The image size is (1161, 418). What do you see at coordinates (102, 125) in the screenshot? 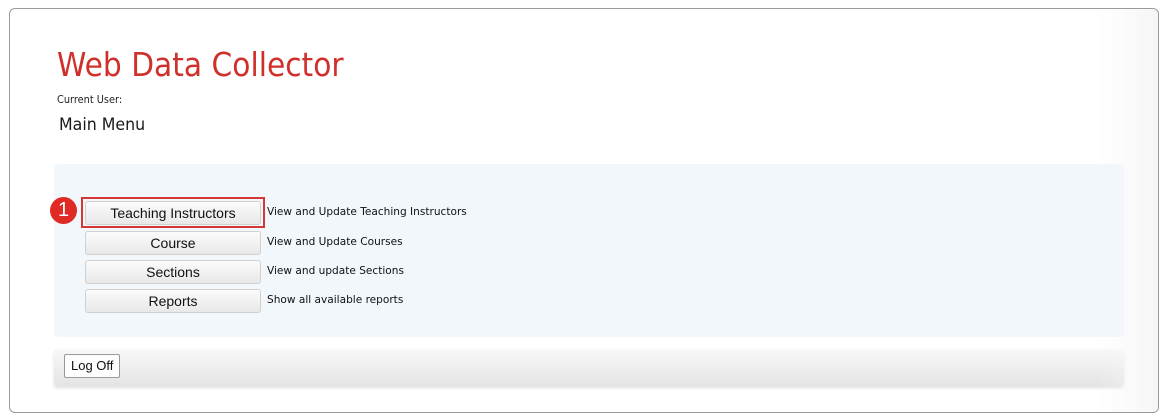
I see `page-title: Main Menu` at bounding box center [102, 125].